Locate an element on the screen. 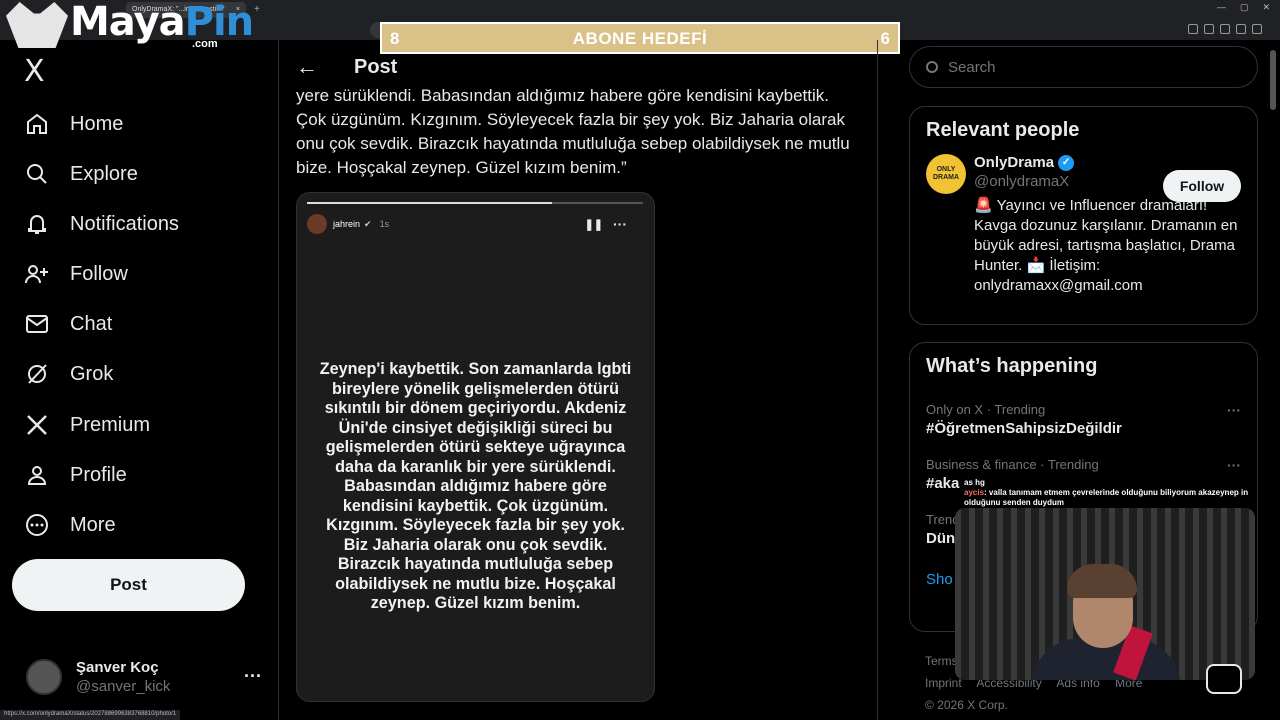 The image size is (1280, 720). extension-bar is located at coordinates (1225, 29).